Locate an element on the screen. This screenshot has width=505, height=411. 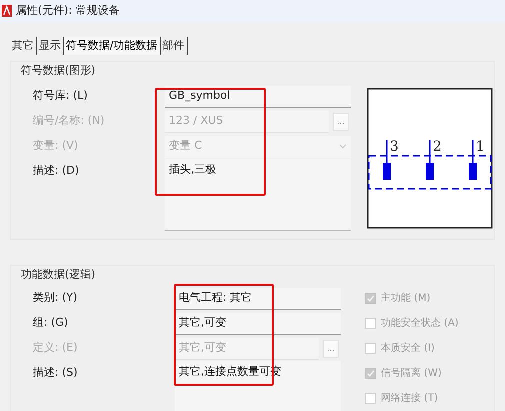
field-label: 描述: (D) is located at coordinates (56, 171).